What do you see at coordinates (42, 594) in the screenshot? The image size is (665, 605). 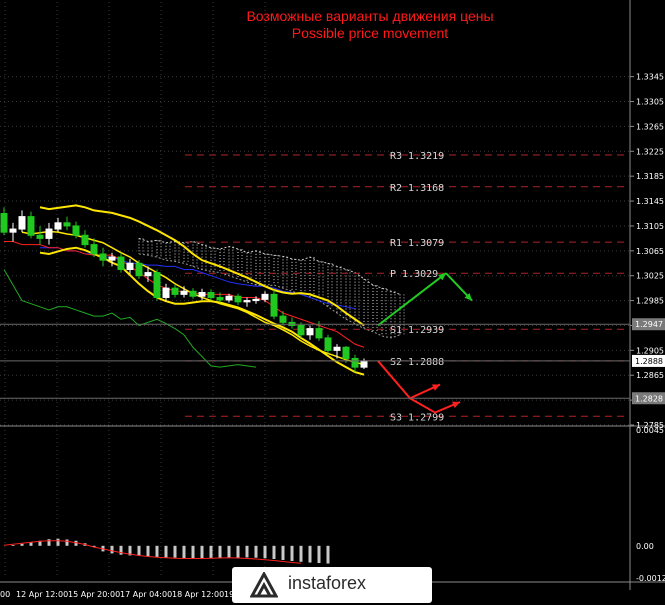 I see `x-tick-label: 12 Apr 12:00` at bounding box center [42, 594].